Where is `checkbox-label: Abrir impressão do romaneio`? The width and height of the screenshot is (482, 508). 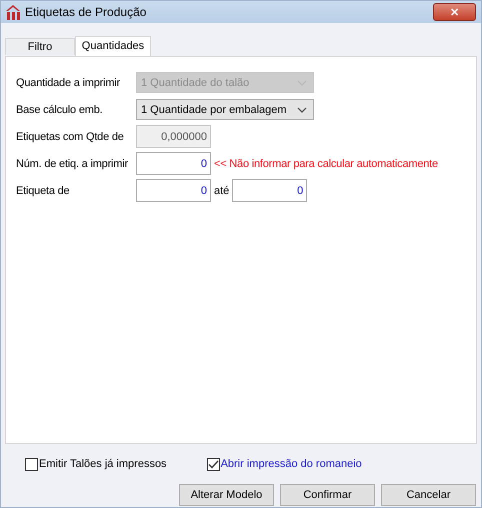
checkbox-label: Abrir impressão do romaneio is located at coordinates (291, 464).